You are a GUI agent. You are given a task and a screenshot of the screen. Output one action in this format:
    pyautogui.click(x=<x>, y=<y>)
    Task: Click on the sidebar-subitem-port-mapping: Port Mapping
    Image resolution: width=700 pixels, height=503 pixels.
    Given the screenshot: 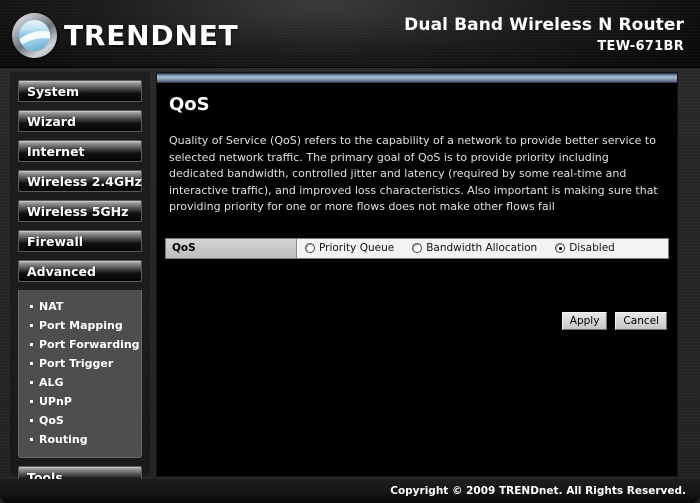 What is the action you would take?
    pyautogui.click(x=80, y=325)
    